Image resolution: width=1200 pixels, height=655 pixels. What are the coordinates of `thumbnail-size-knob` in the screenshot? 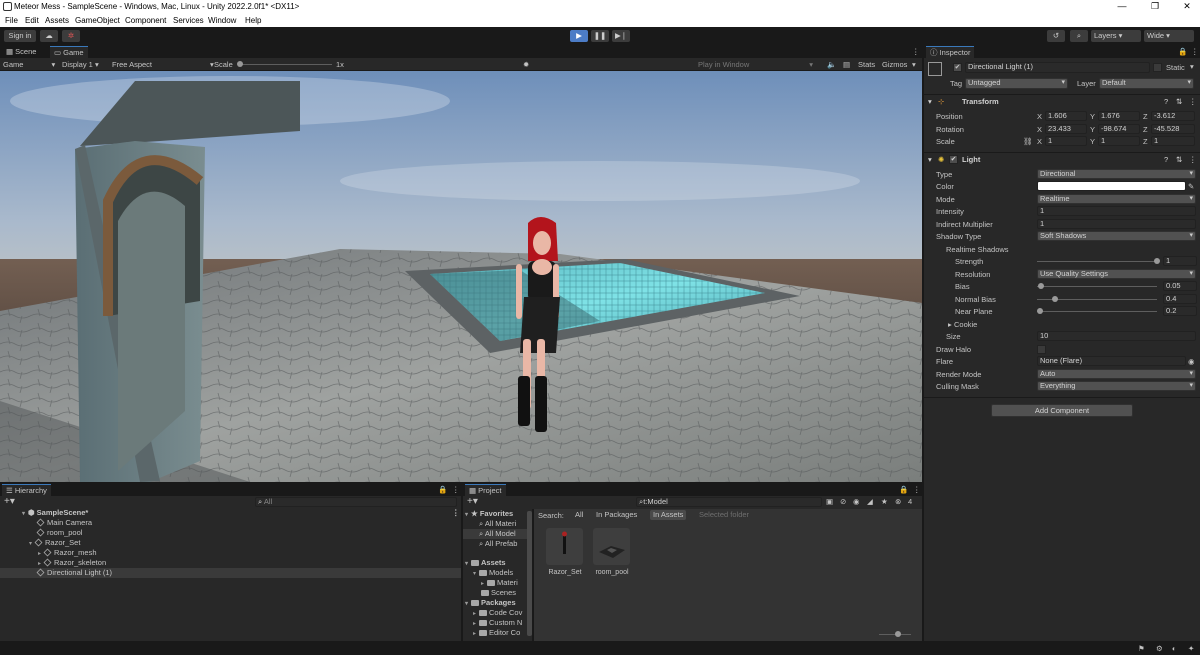 It's located at (898, 634).